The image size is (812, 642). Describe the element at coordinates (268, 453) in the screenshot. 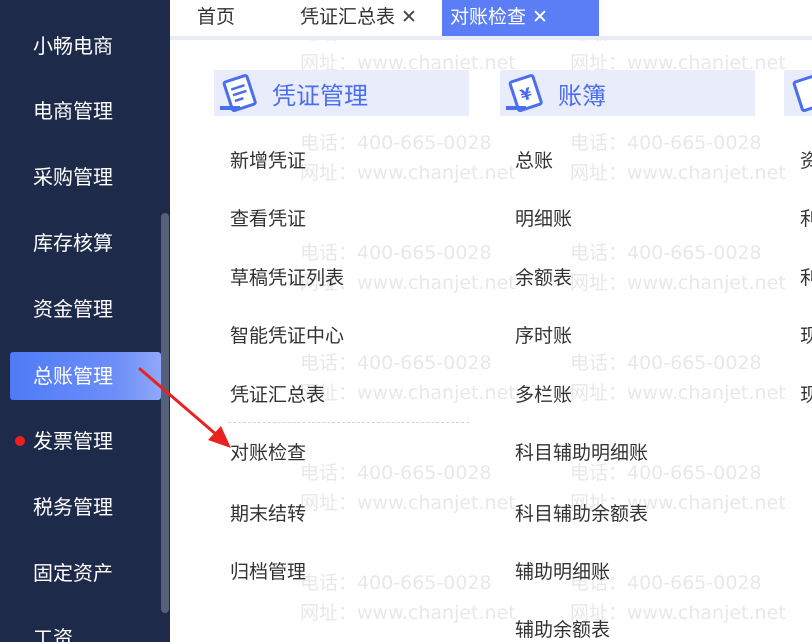

I see `menu-item-reconciliation-check: 对账检查` at that location.